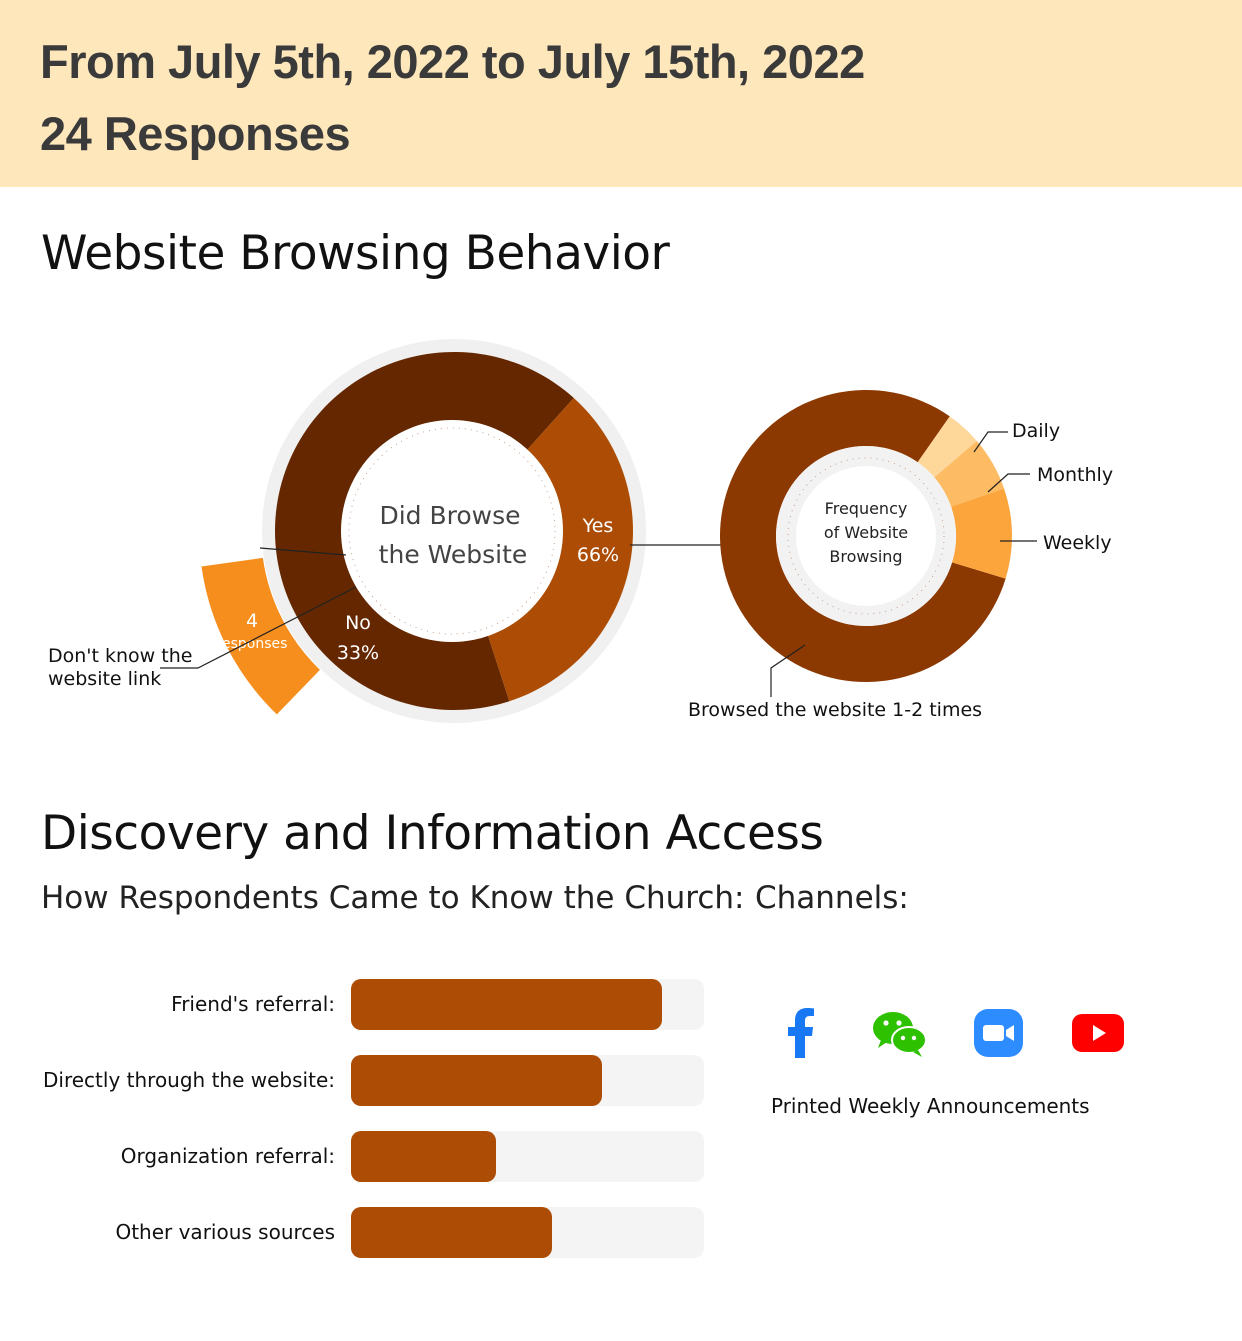  I want to click on bar-label: Organization referral:, so click(227, 1156).